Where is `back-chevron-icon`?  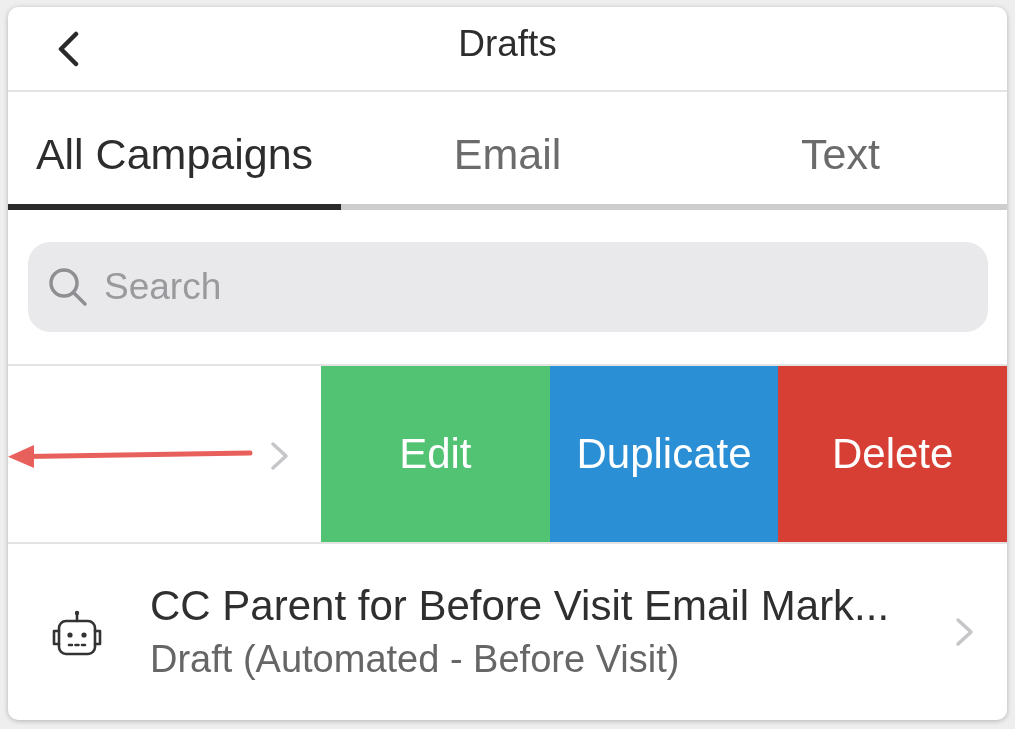 back-chevron-icon is located at coordinates (68, 48).